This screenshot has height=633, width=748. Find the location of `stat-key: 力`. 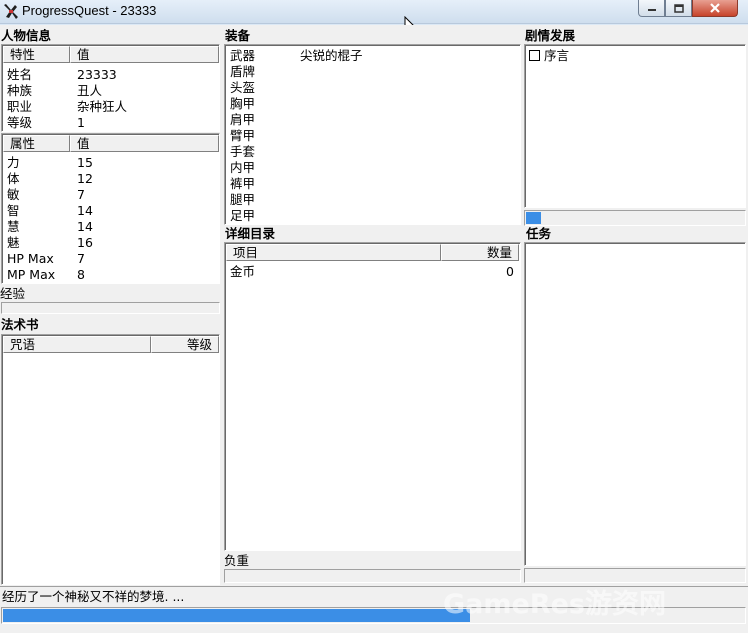

stat-key: 力 is located at coordinates (13, 162).